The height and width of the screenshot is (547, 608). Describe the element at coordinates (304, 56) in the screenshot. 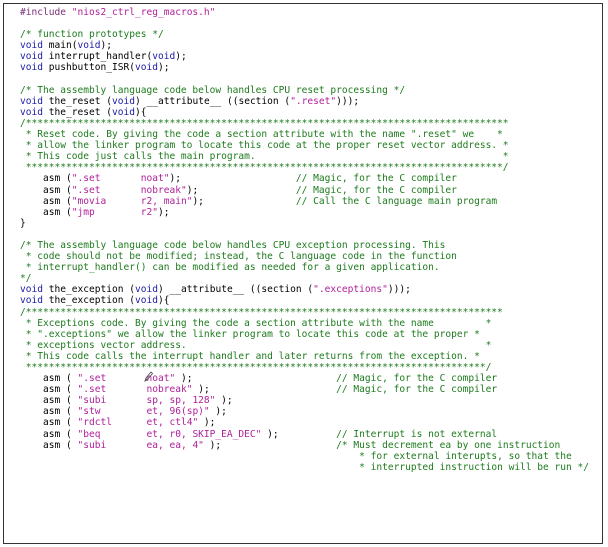

I see `code-line: void interrupt_handler(void);` at that location.